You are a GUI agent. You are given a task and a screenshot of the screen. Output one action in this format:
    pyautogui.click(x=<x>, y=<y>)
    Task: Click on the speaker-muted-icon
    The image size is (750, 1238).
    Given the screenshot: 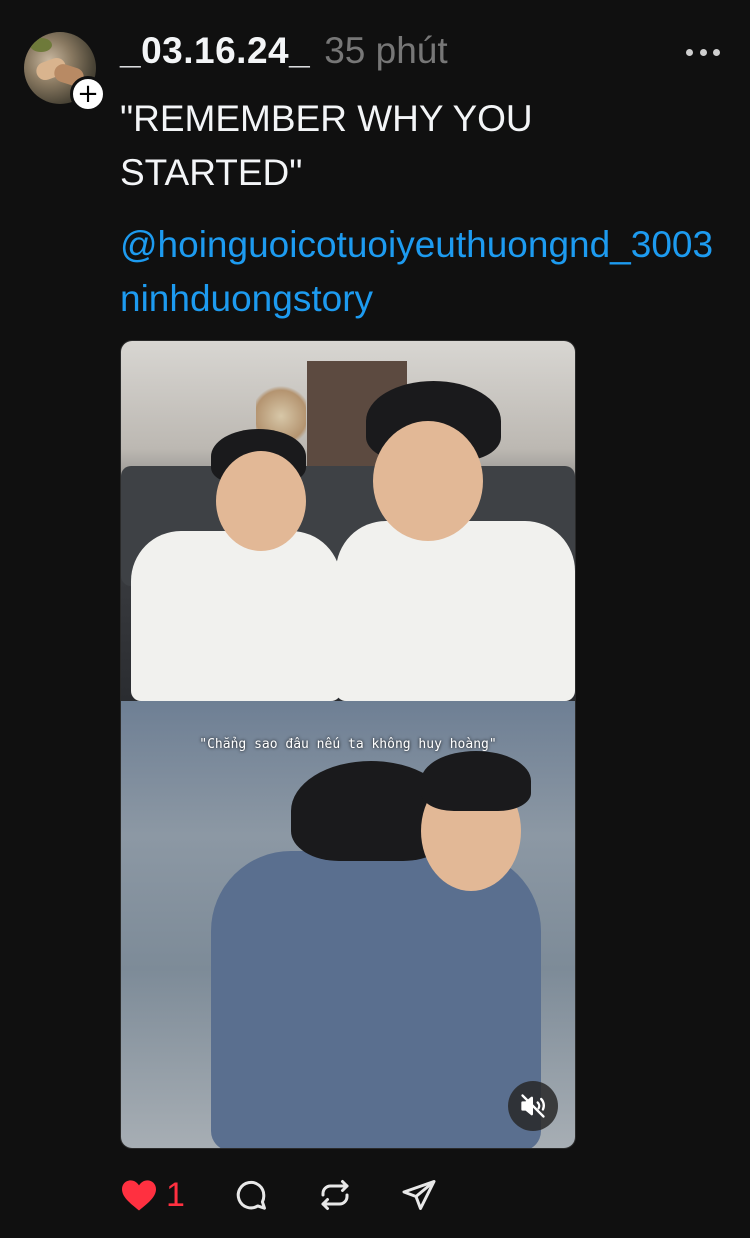 What is the action you would take?
    pyautogui.click(x=533, y=1106)
    